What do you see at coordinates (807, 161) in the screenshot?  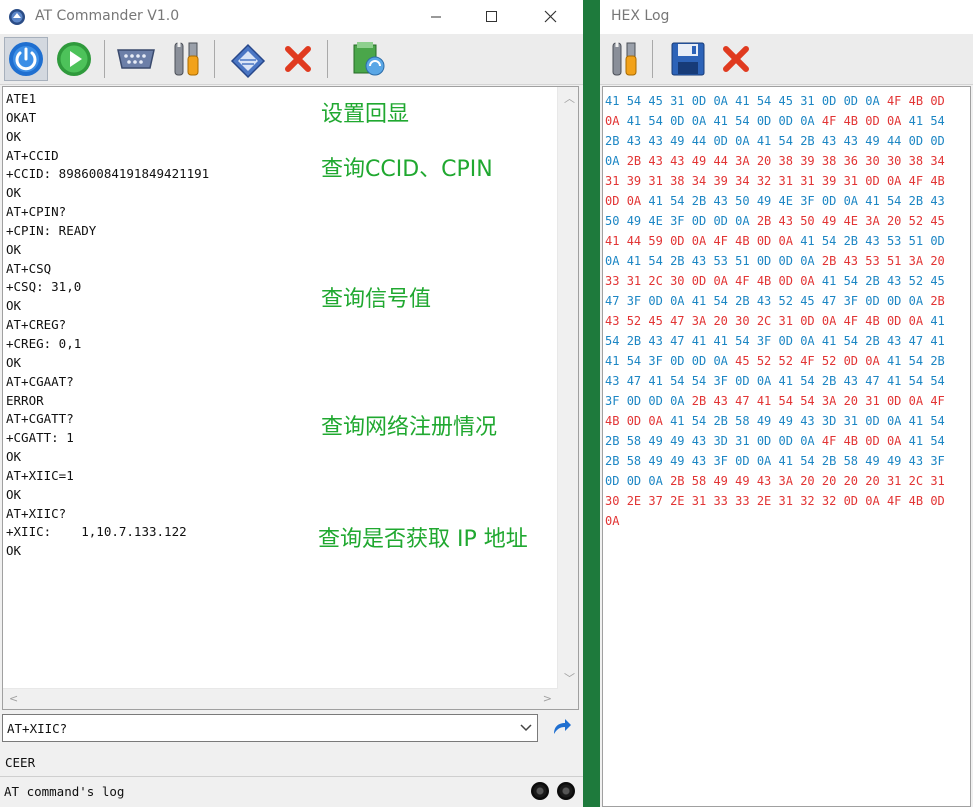 I see `hex-byte: 39` at bounding box center [807, 161].